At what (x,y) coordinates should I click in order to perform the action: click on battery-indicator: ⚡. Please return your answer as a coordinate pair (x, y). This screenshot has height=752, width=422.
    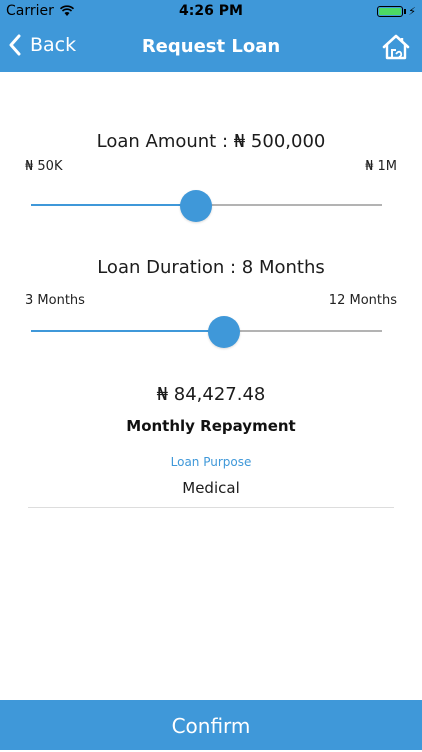
    Looking at the image, I should click on (396, 11).